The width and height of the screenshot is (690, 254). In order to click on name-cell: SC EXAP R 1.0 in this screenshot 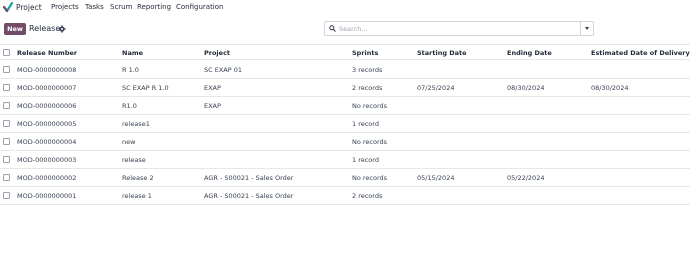, I will do `click(145, 88)`.